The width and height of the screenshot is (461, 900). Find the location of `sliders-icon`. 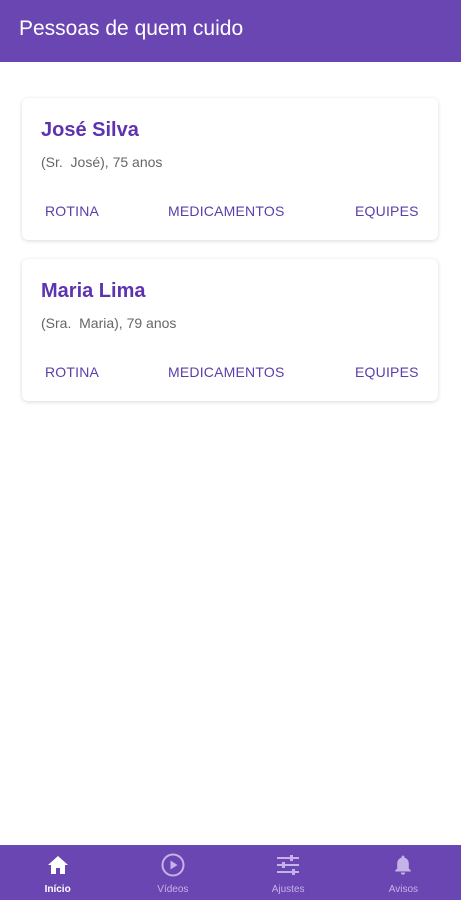

sliders-icon is located at coordinates (288, 865).